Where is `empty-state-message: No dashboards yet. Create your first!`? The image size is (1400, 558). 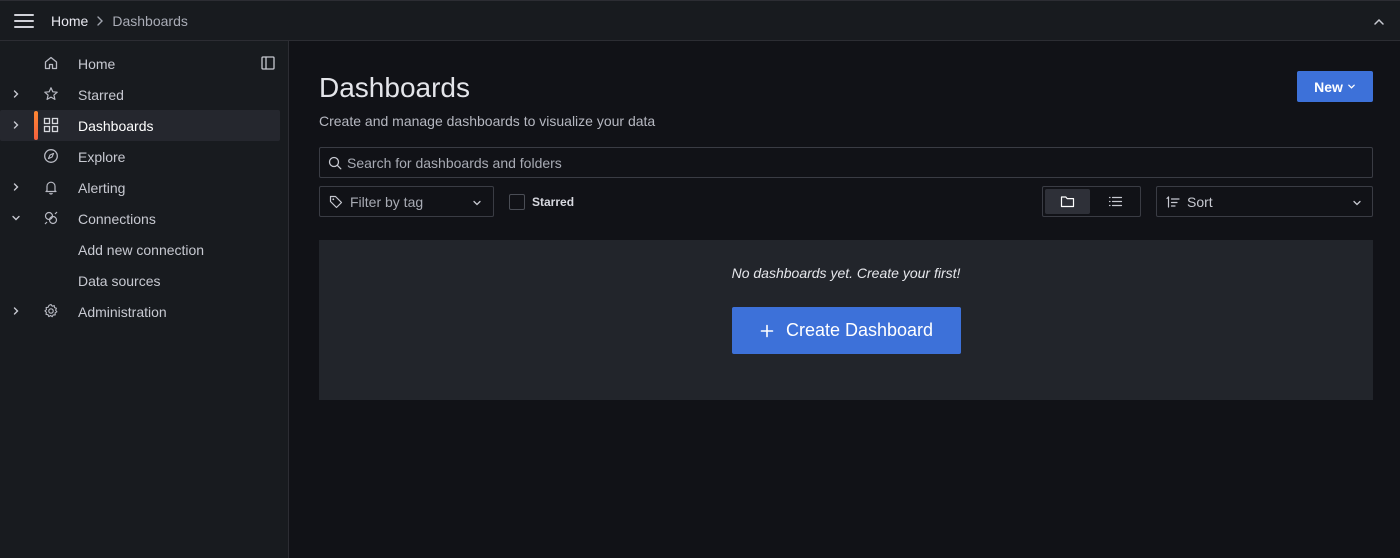 empty-state-message: No dashboards yet. Create your first! is located at coordinates (846, 273).